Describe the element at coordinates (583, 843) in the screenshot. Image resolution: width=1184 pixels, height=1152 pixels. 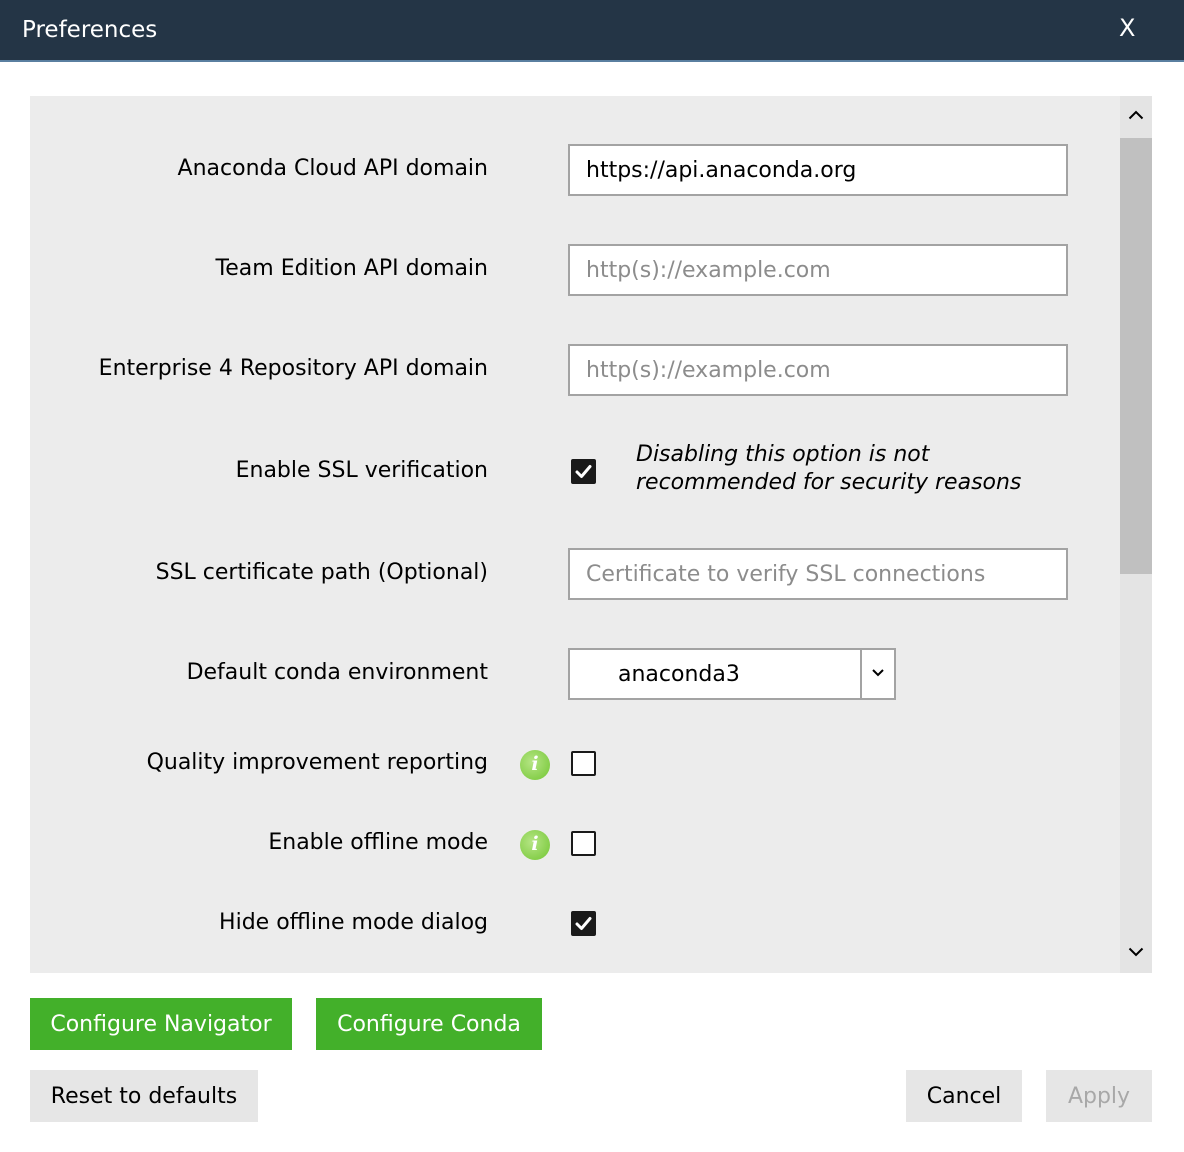
I see `offline-mode-checkbox` at that location.